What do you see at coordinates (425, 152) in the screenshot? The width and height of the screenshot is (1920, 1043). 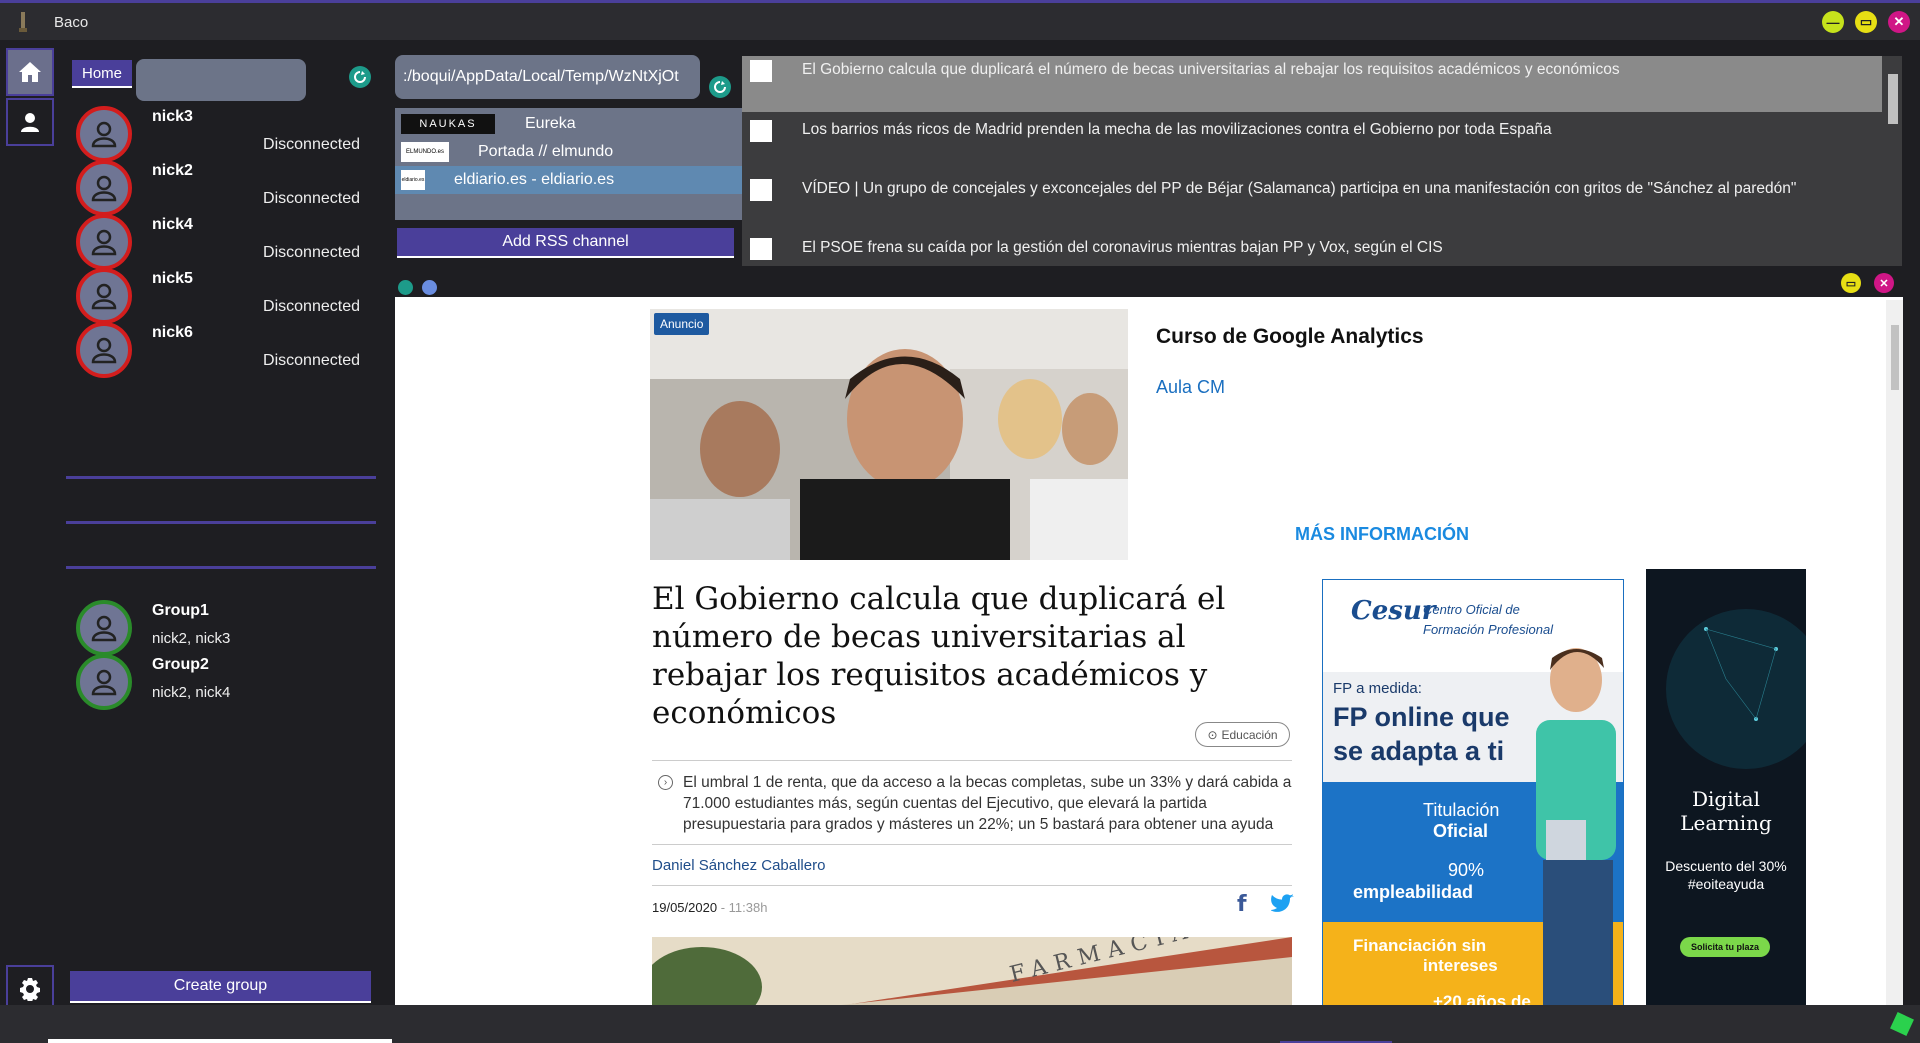 I see `channel-logo: ELMUNDO.es` at bounding box center [425, 152].